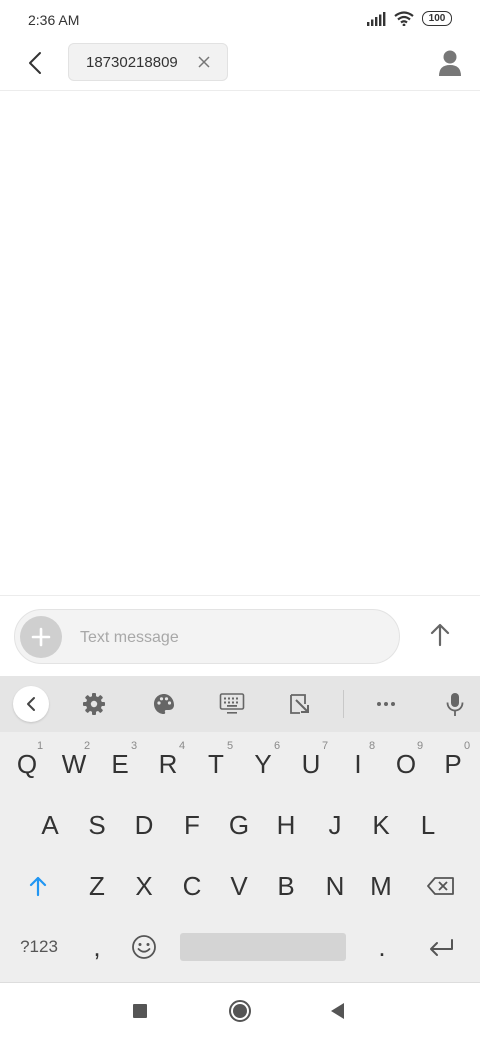 The height and width of the screenshot is (1040, 480). What do you see at coordinates (182, 746) in the screenshot?
I see `key-hint-4: 4` at bounding box center [182, 746].